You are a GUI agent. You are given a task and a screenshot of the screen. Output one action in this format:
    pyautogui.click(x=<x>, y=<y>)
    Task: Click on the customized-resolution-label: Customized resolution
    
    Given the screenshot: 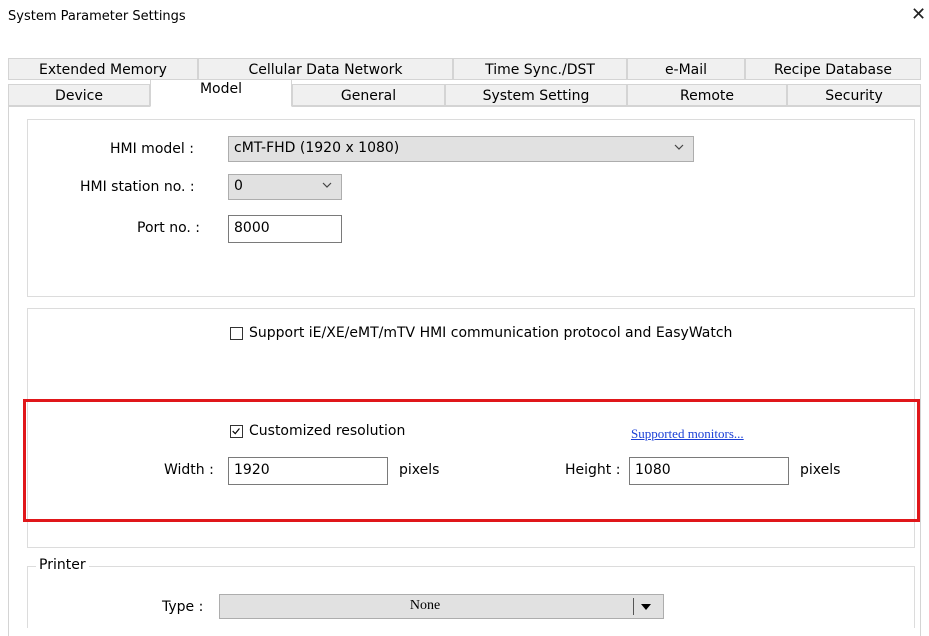 What is the action you would take?
    pyautogui.click(x=327, y=431)
    